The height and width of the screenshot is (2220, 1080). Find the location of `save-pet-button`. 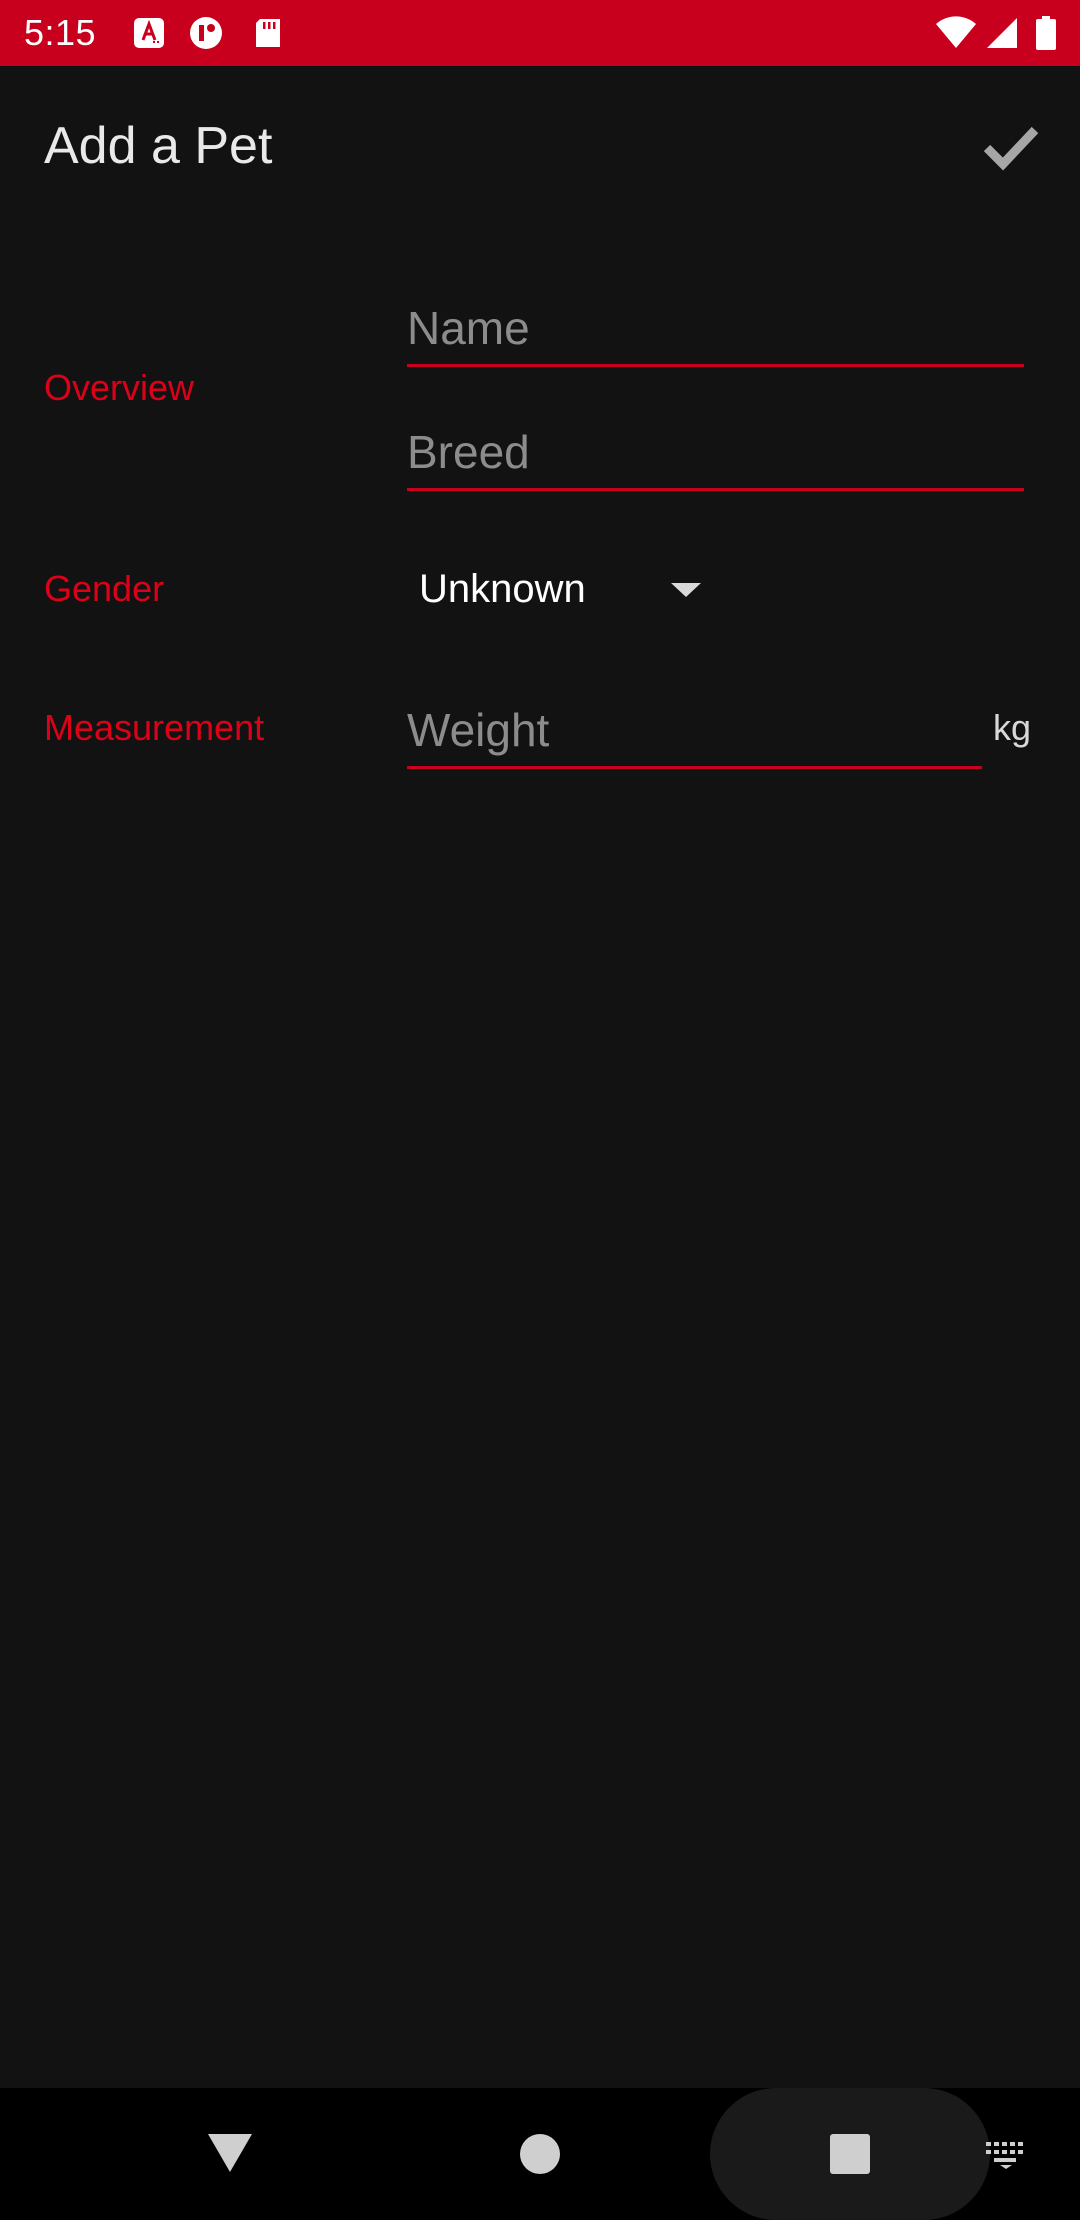

save-pet-button is located at coordinates (1011, 150).